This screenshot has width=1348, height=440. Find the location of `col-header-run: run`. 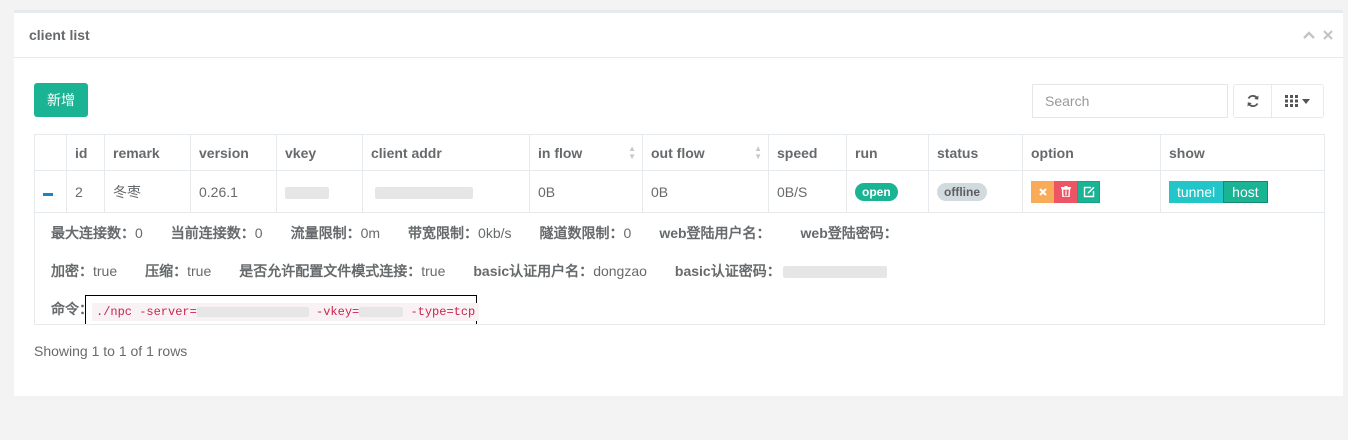

col-header-run: run is located at coordinates (887, 152).